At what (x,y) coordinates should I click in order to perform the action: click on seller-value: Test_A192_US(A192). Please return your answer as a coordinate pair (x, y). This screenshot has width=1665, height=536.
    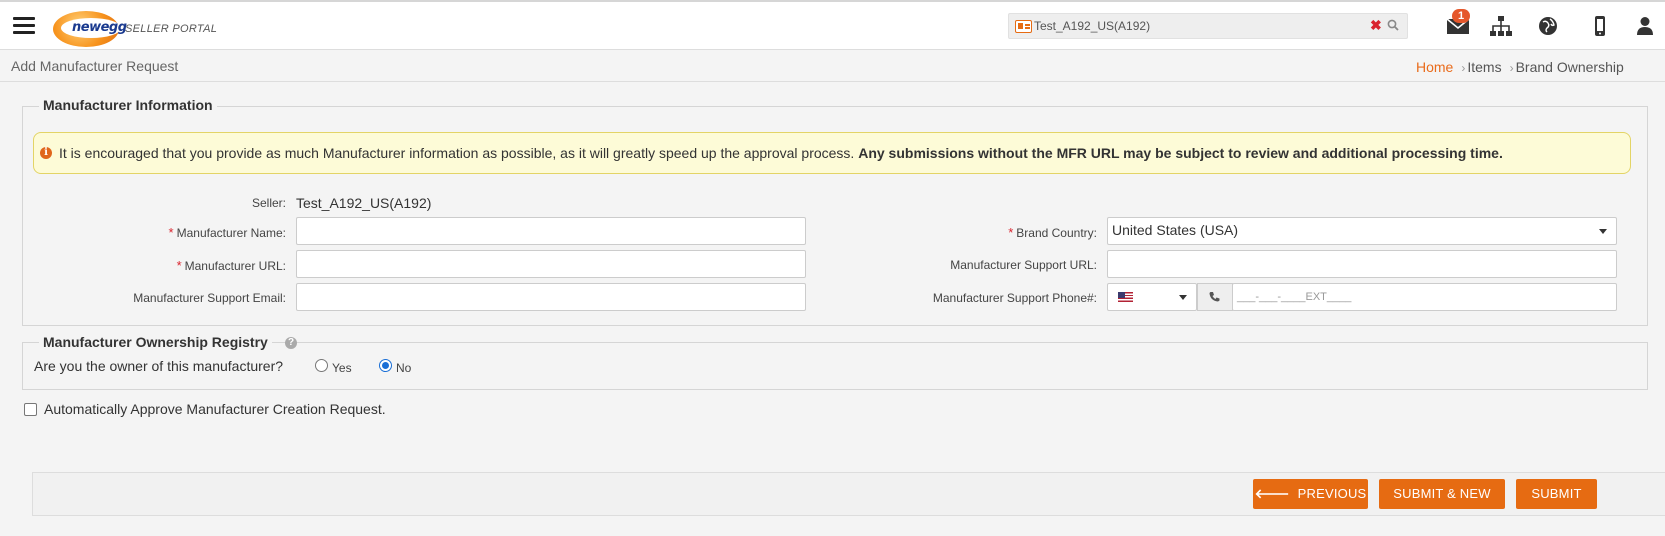
    Looking at the image, I should click on (364, 203).